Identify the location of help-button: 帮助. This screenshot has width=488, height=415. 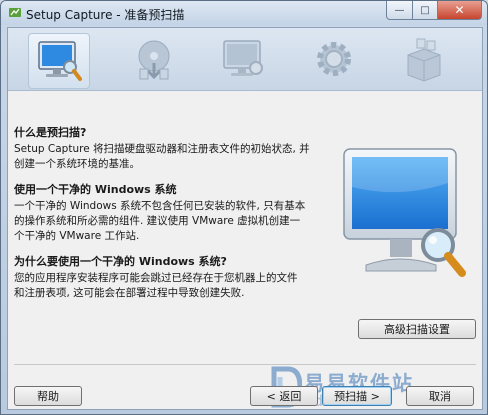
(48, 396).